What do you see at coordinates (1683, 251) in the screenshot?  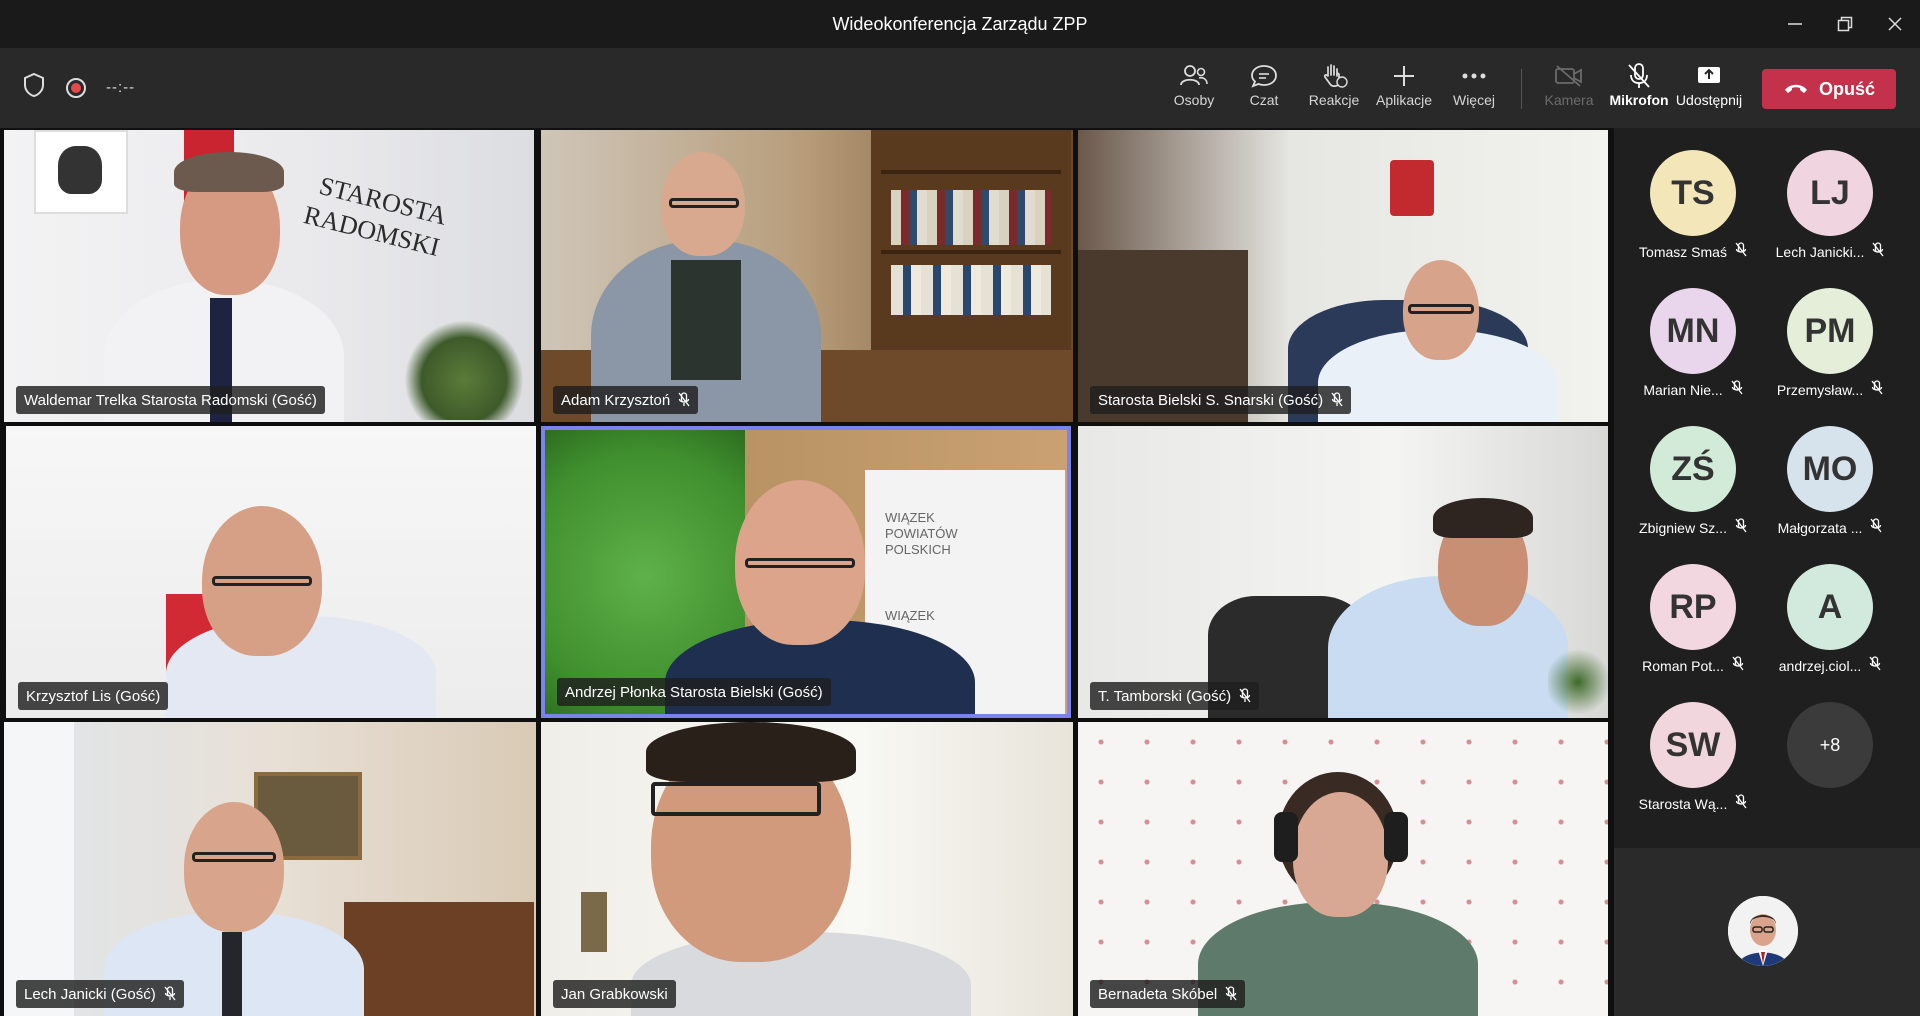 I see `roster-name: Tomasz Smaś` at bounding box center [1683, 251].